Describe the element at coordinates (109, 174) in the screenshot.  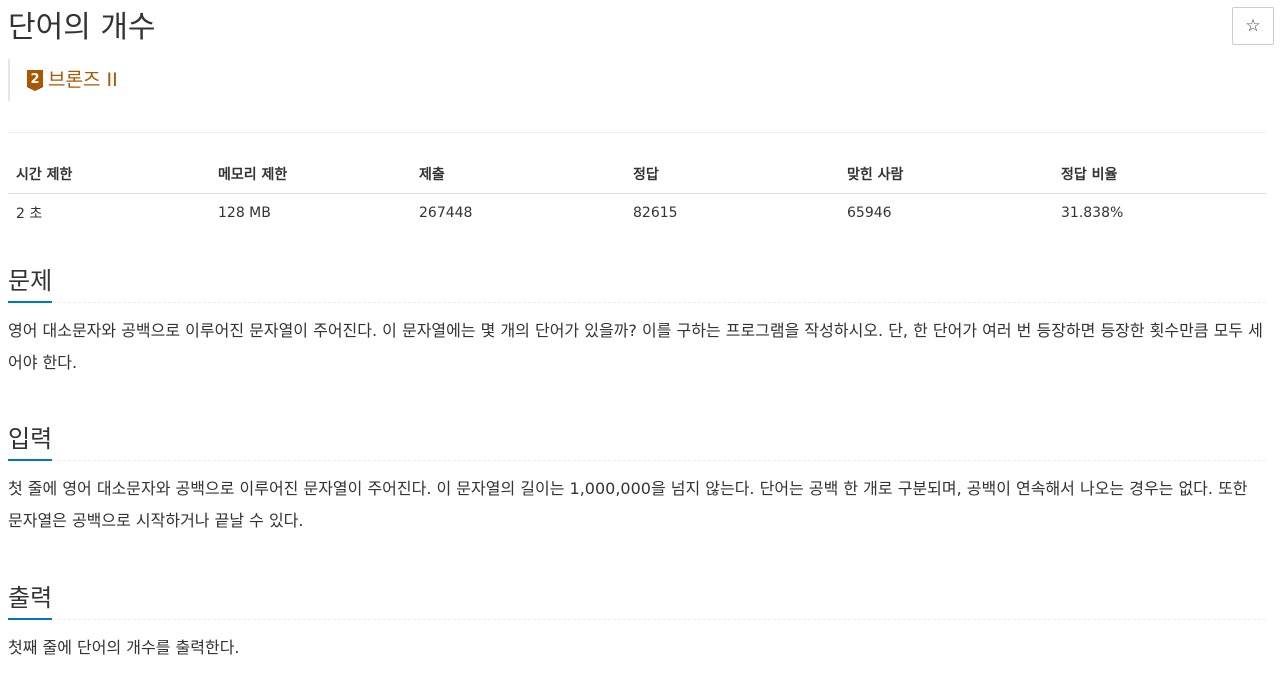
I see `header-time-limit: 시간 제한` at that location.